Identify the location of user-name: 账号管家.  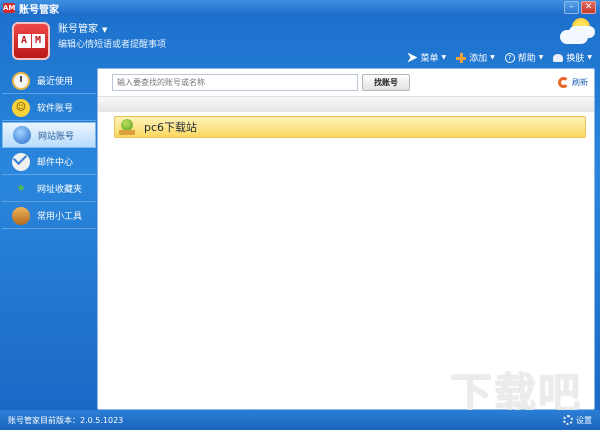
(78, 29).